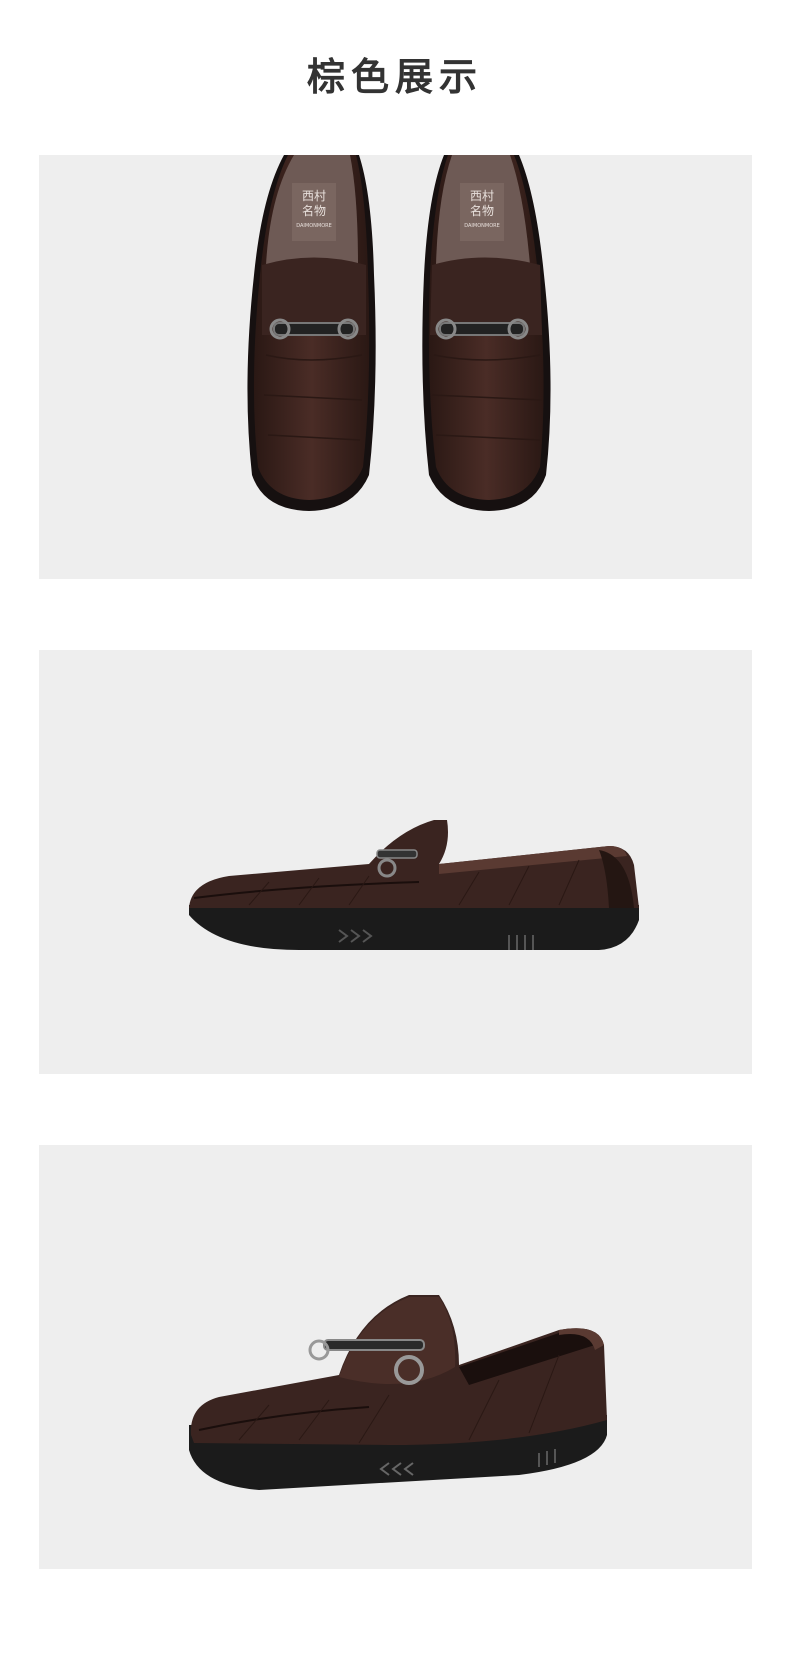 Image resolution: width=790 pixels, height=1678 pixels. What do you see at coordinates (399, 333) in the screenshot?
I see `loafer-pair-top-illustration: 西村 名物 DAIMONMORE 西村 名物 DAIMONMORE` at bounding box center [399, 333].